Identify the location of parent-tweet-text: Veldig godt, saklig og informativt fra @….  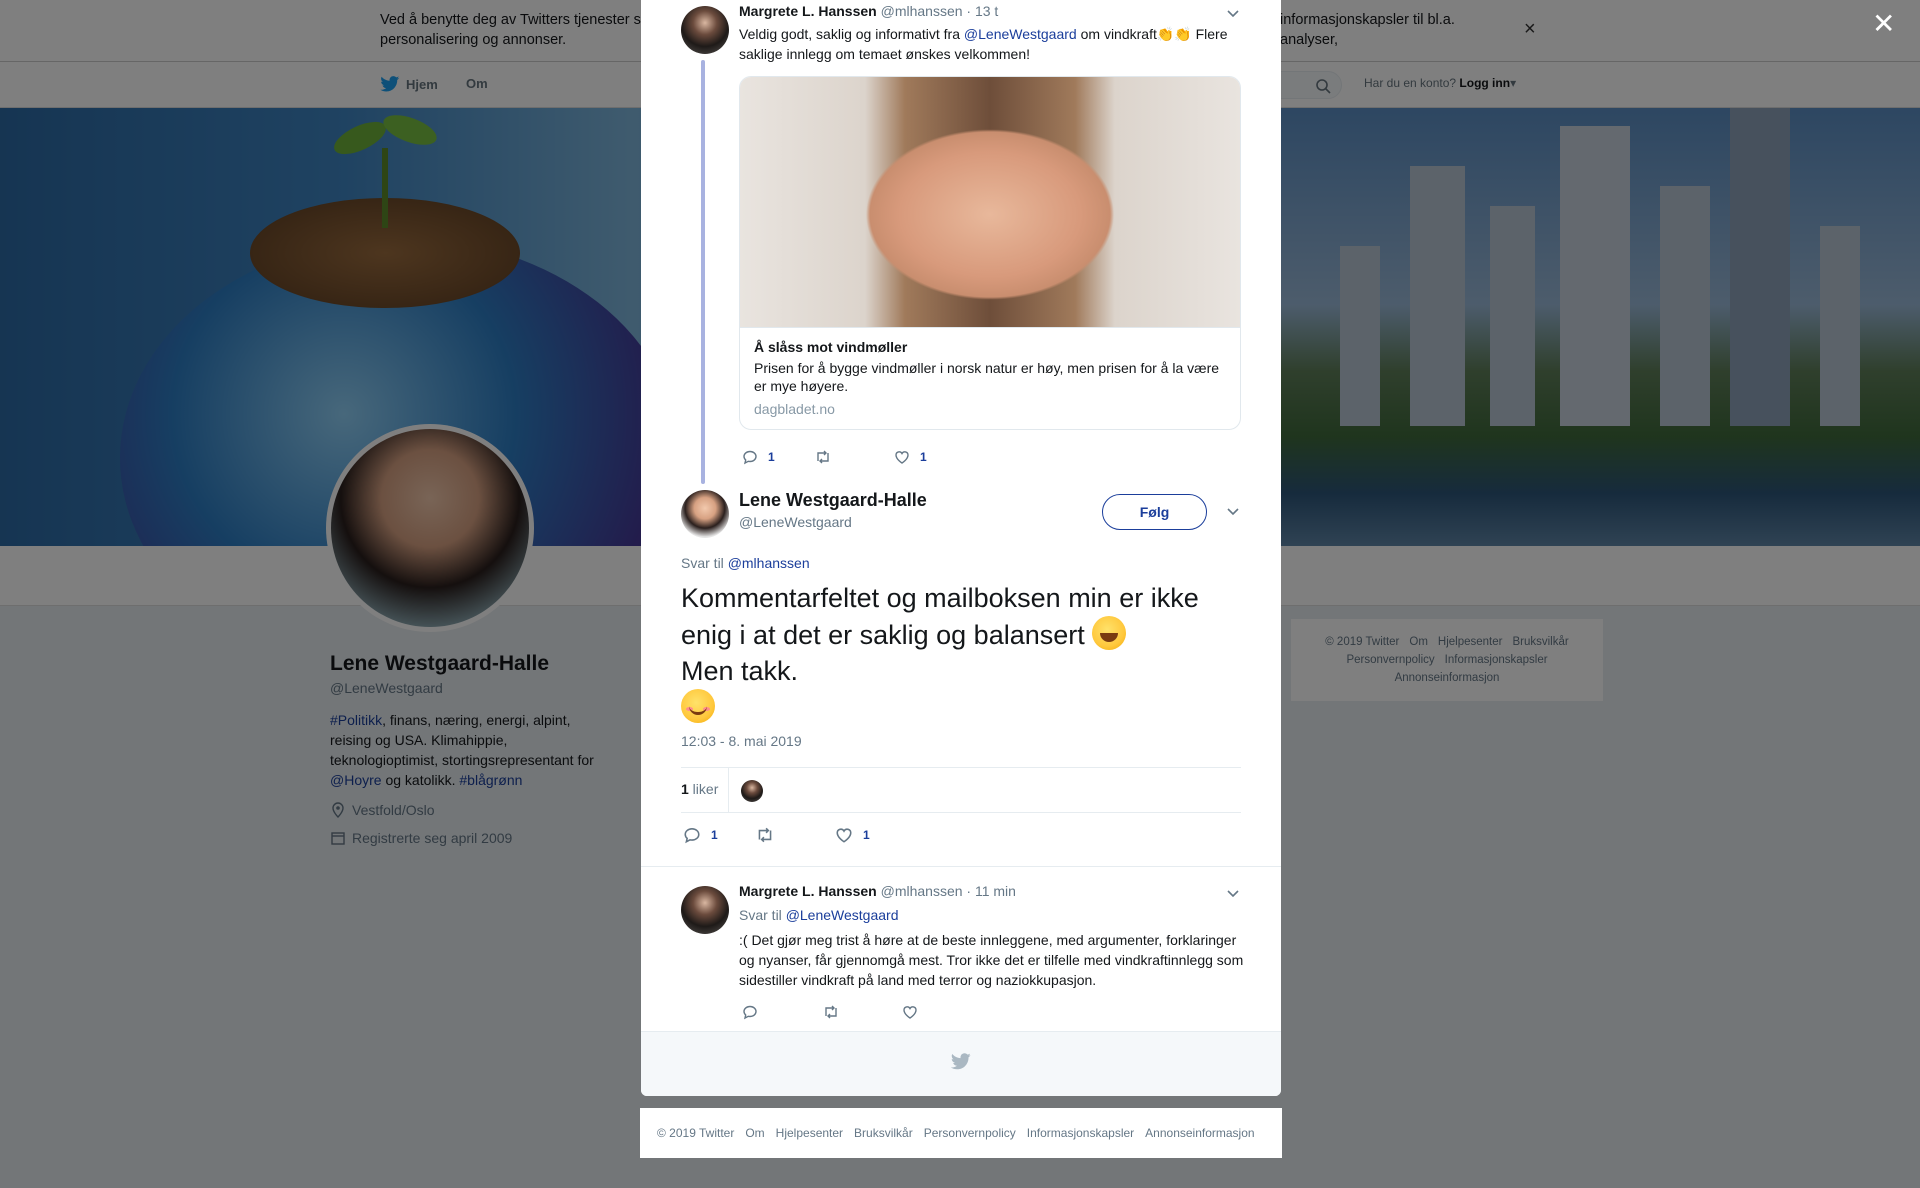
(989, 44).